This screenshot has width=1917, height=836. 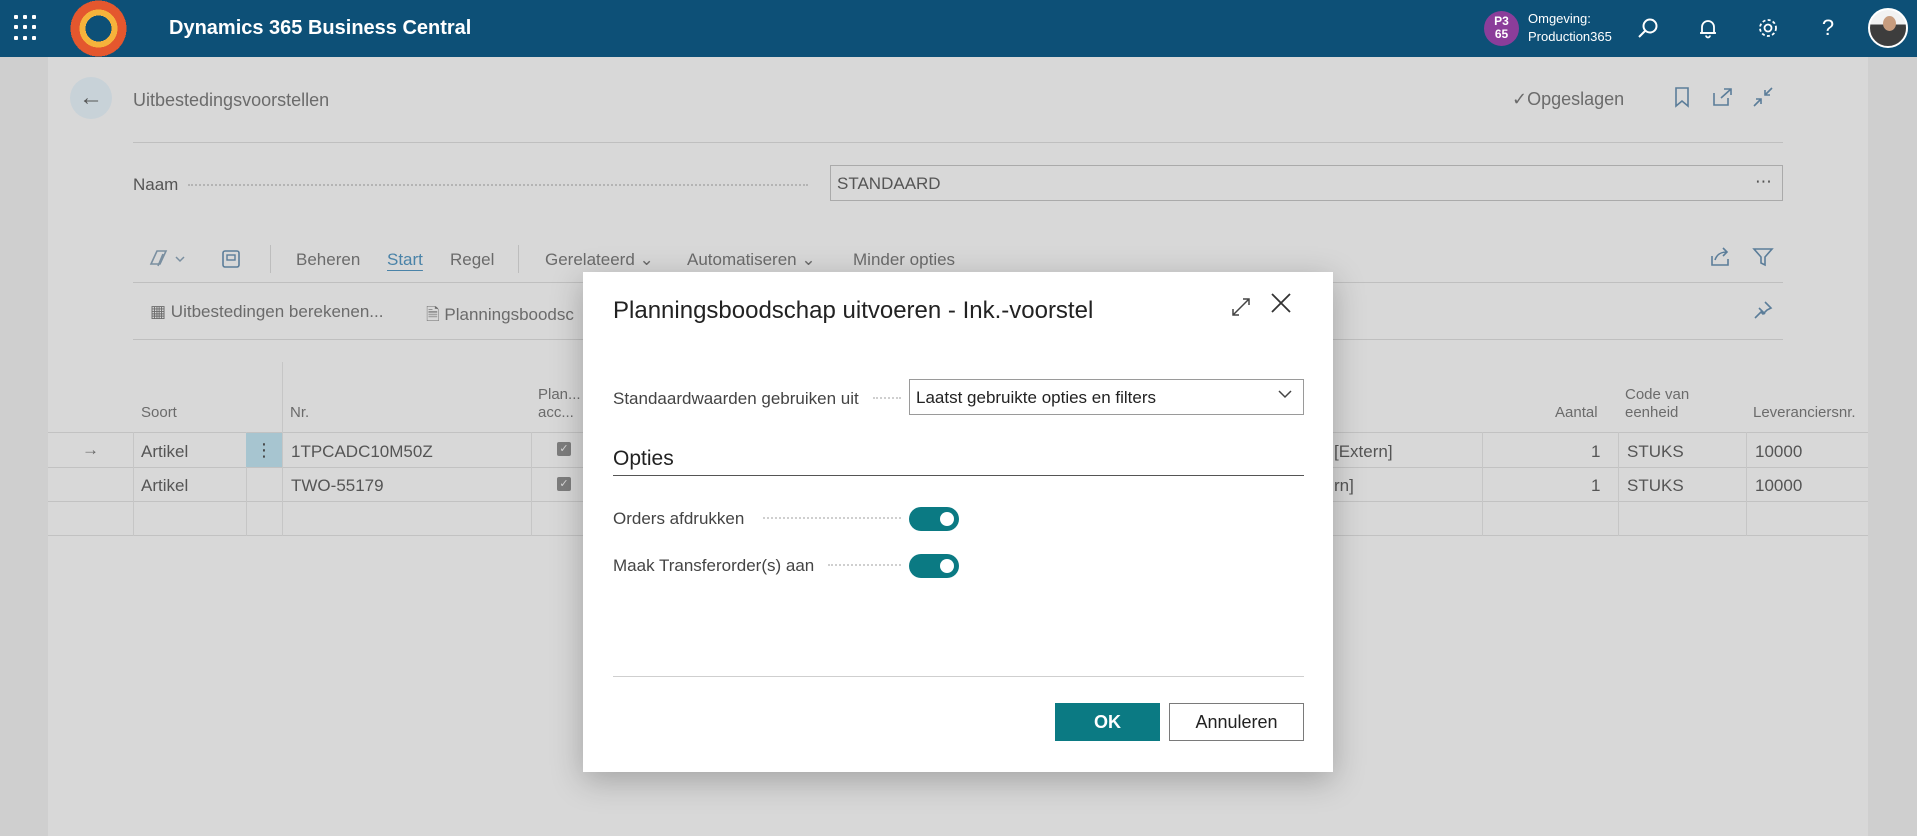 I want to click on environment-caption: Omgeving:, so click(x=1559, y=18).